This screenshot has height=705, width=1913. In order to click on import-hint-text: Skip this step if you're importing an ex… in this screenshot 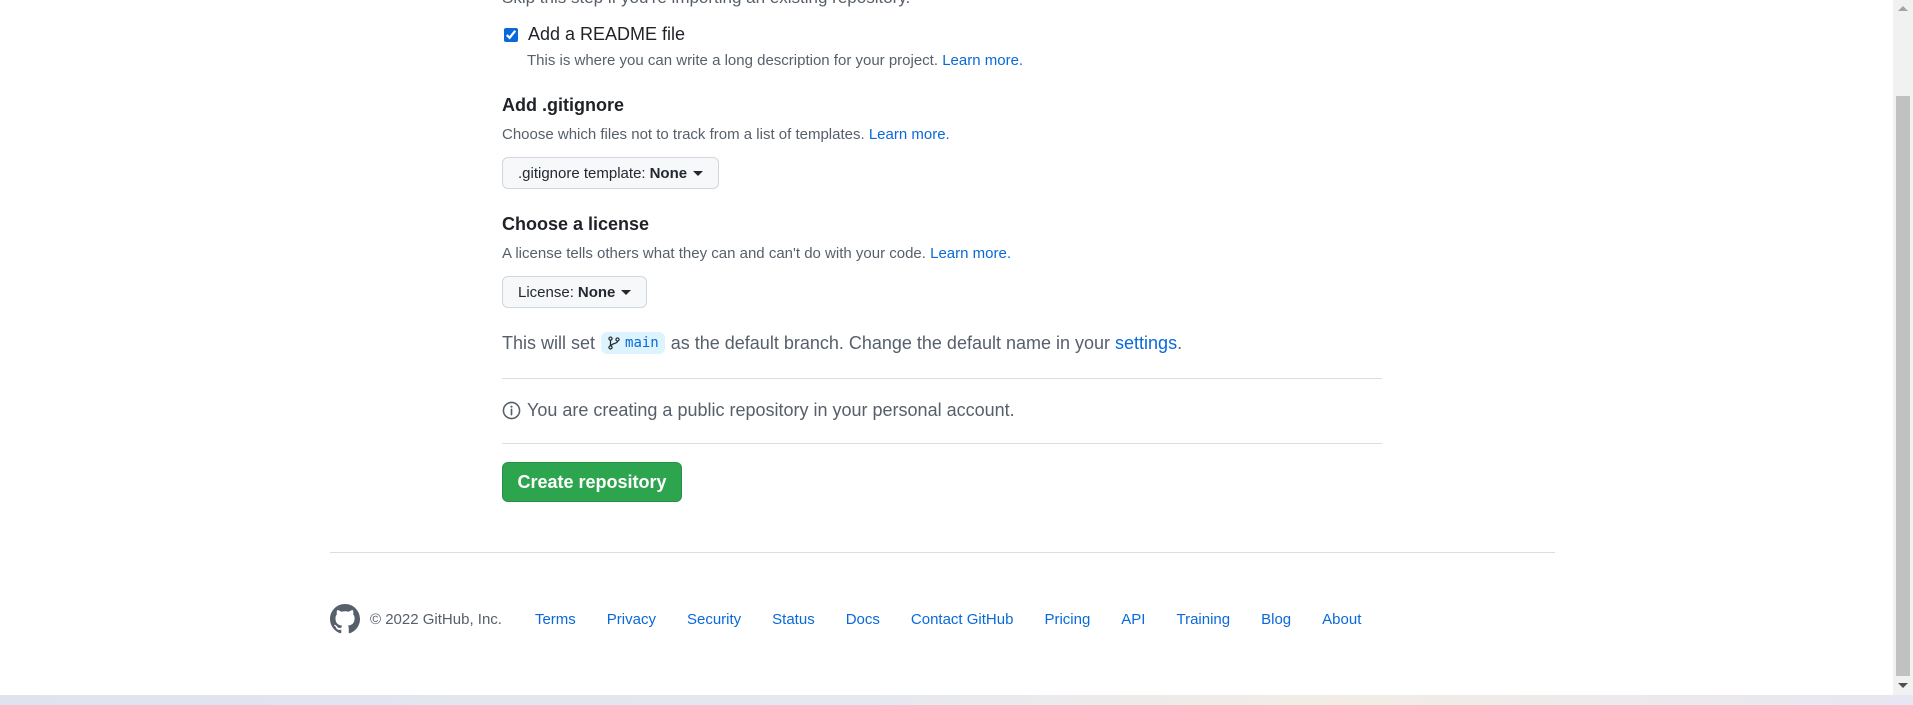, I will do `click(706, 4)`.